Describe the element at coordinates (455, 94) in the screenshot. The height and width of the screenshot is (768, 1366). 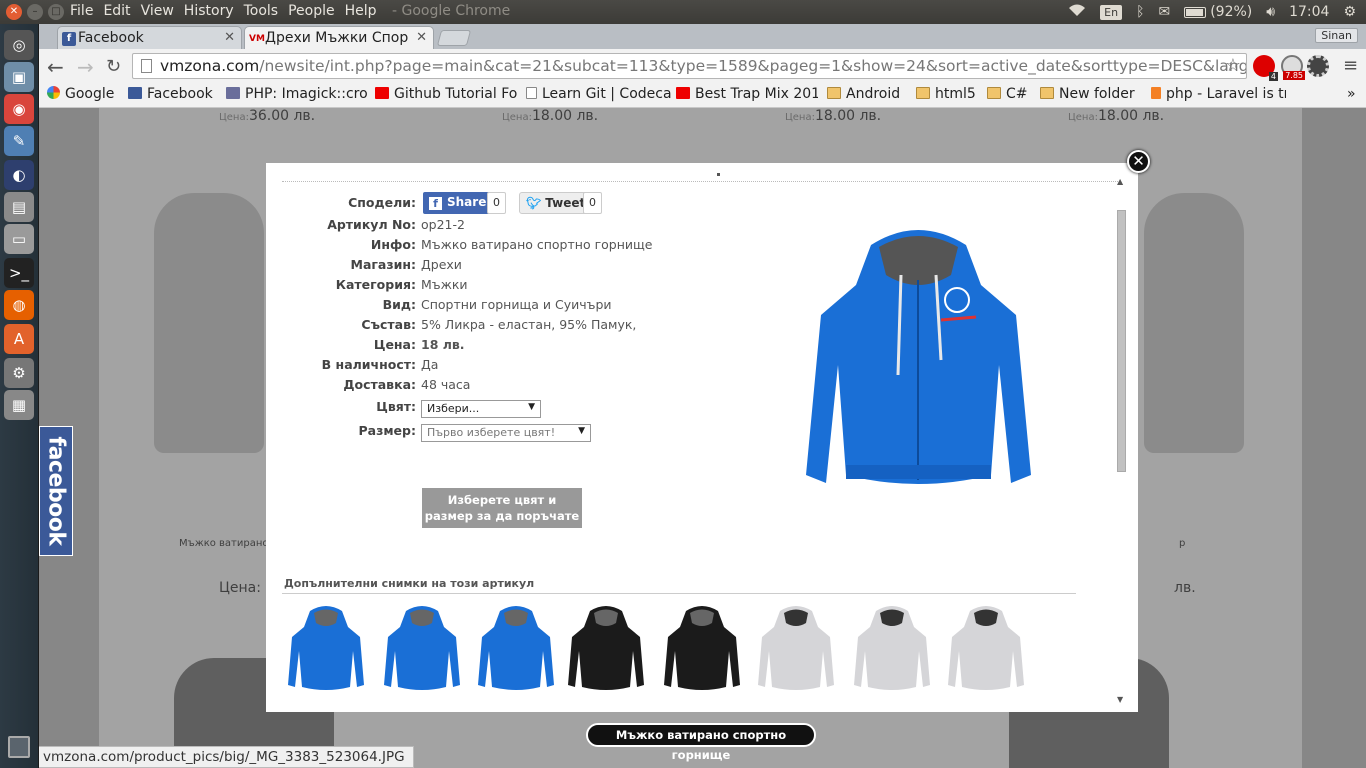
I see `bookmark-github-tutorial: Github Tutorial Fo` at that location.